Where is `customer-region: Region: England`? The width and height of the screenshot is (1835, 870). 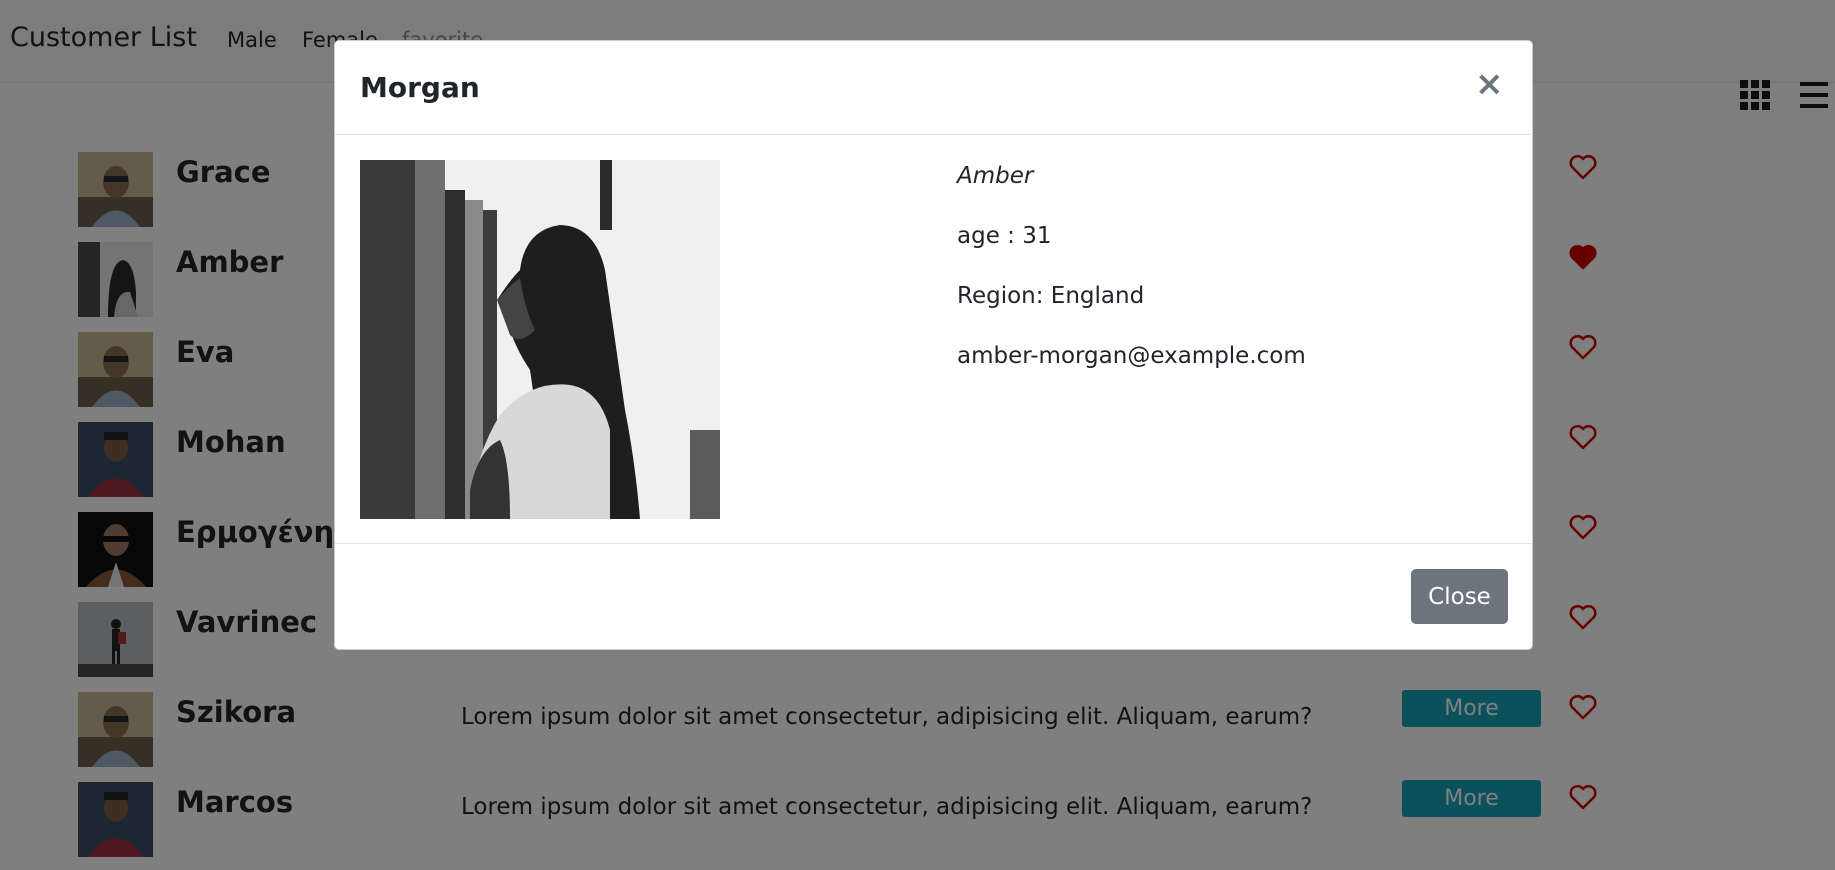 customer-region: Region: England is located at coordinates (1051, 296).